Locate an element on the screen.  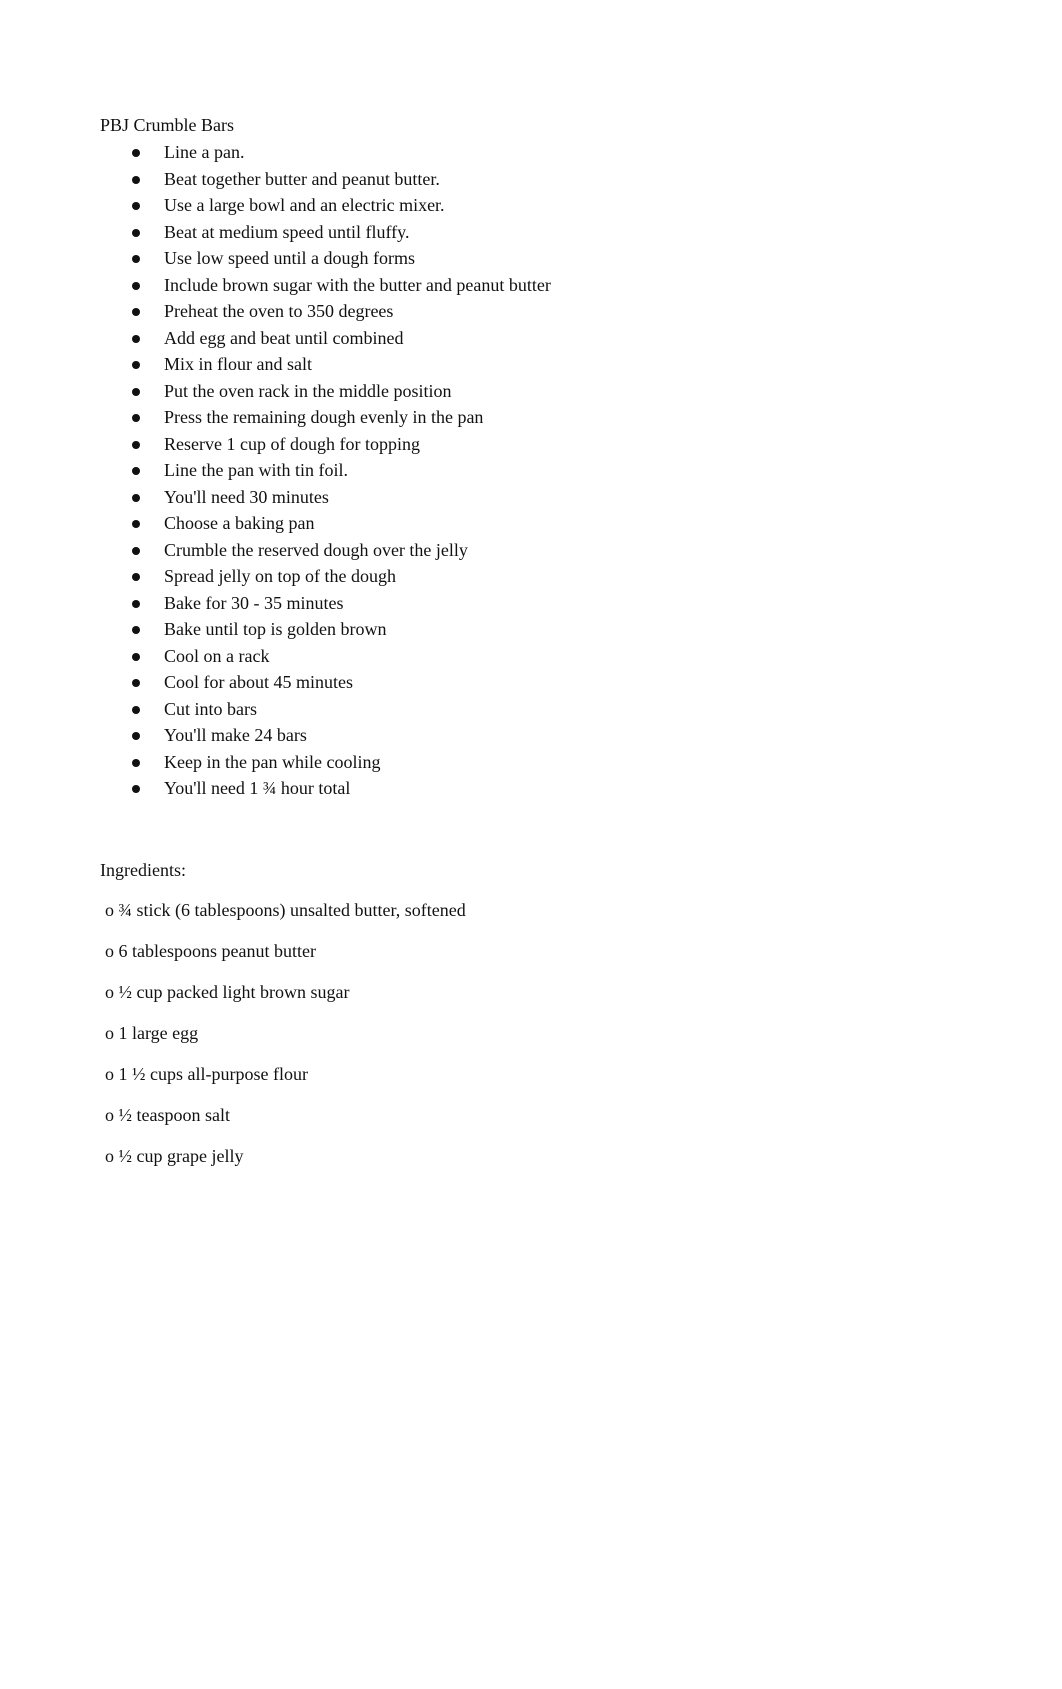
step-text: Add egg and beat until combined is located at coordinates (284, 337).